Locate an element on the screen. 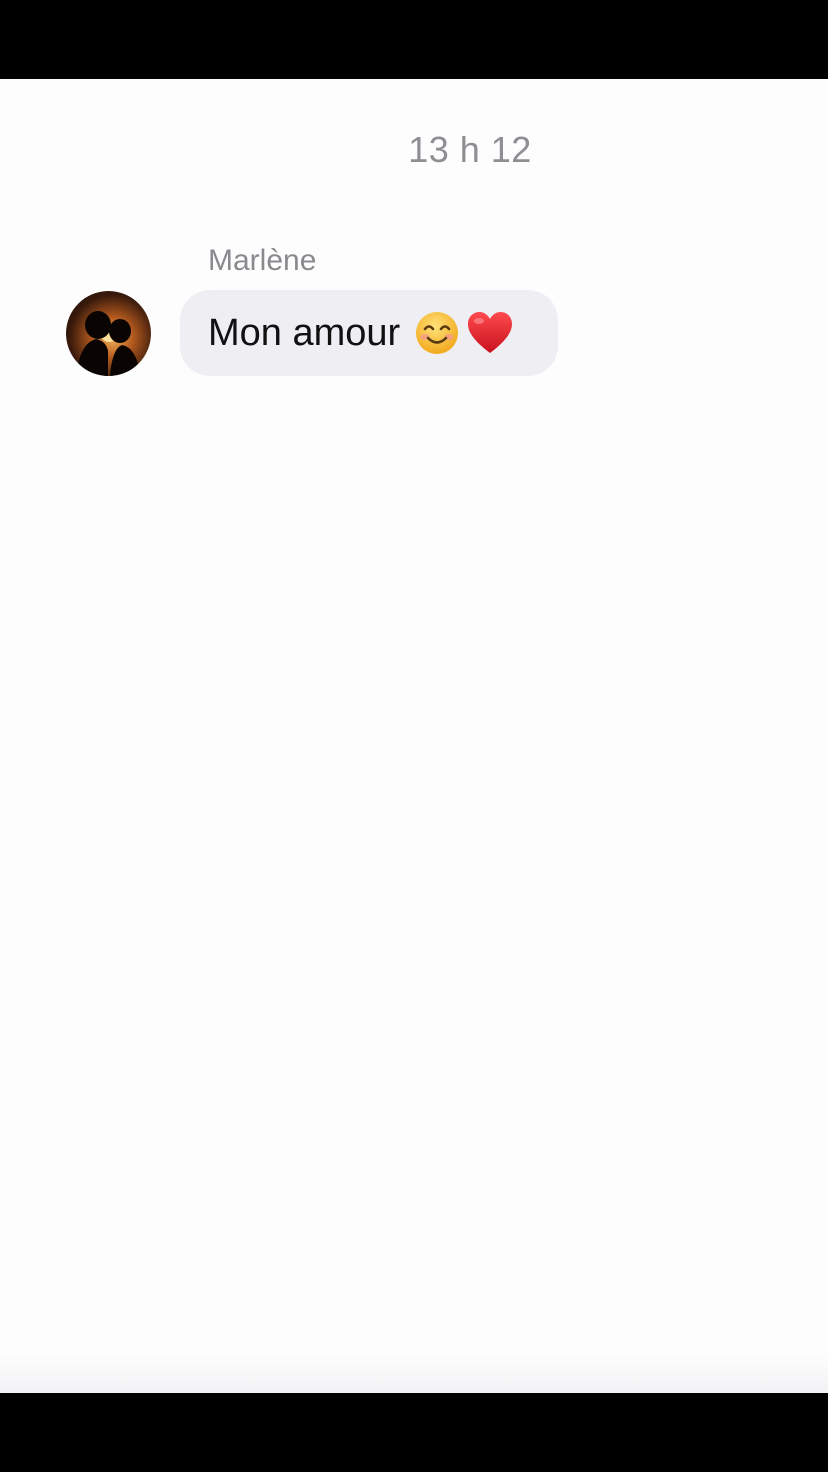 Image resolution: width=828 pixels, height=1472 pixels. message-timestamp: 13 h 12 is located at coordinates (470, 149).